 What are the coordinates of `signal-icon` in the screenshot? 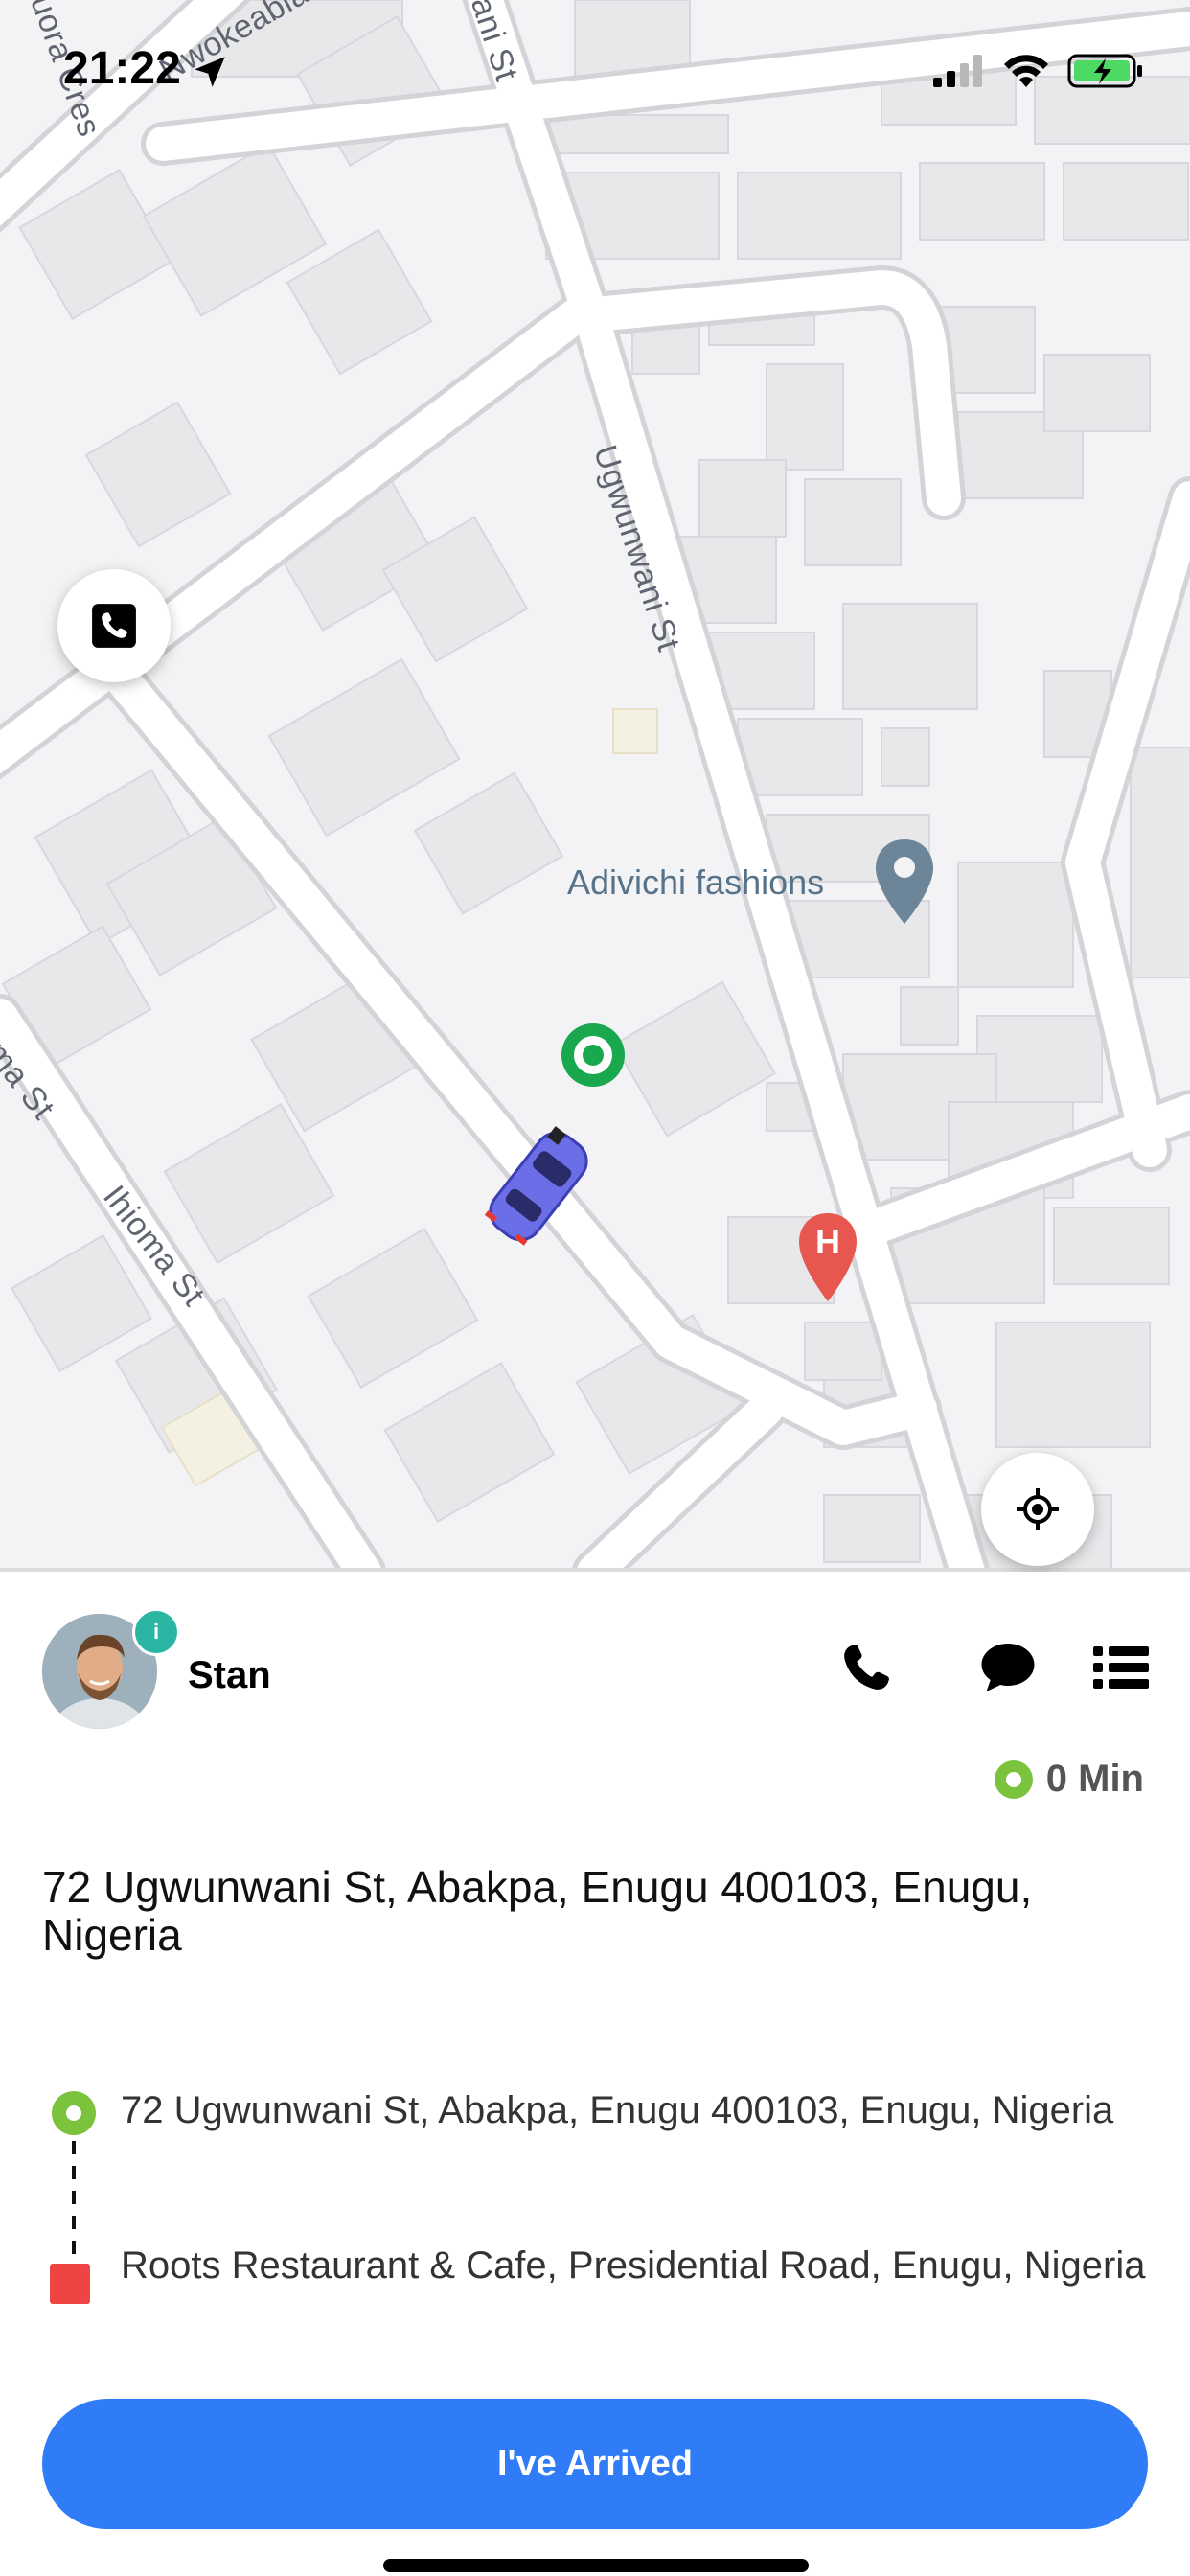 It's located at (958, 71).